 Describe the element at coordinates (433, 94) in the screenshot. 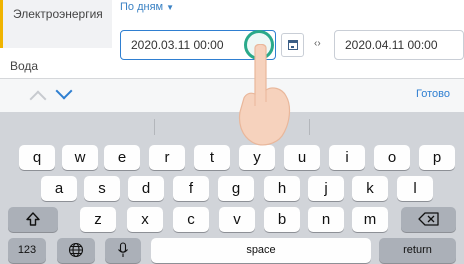

I see `done-button: Готово` at that location.